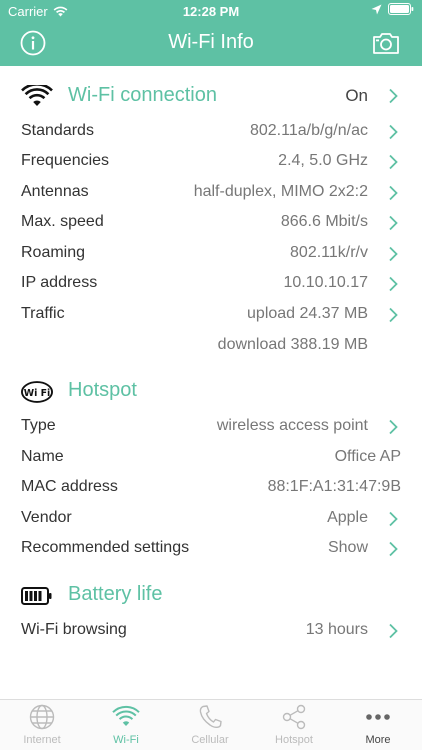 The image size is (422, 750). Describe the element at coordinates (42, 740) in the screenshot. I see `tab-label: Internet` at that location.